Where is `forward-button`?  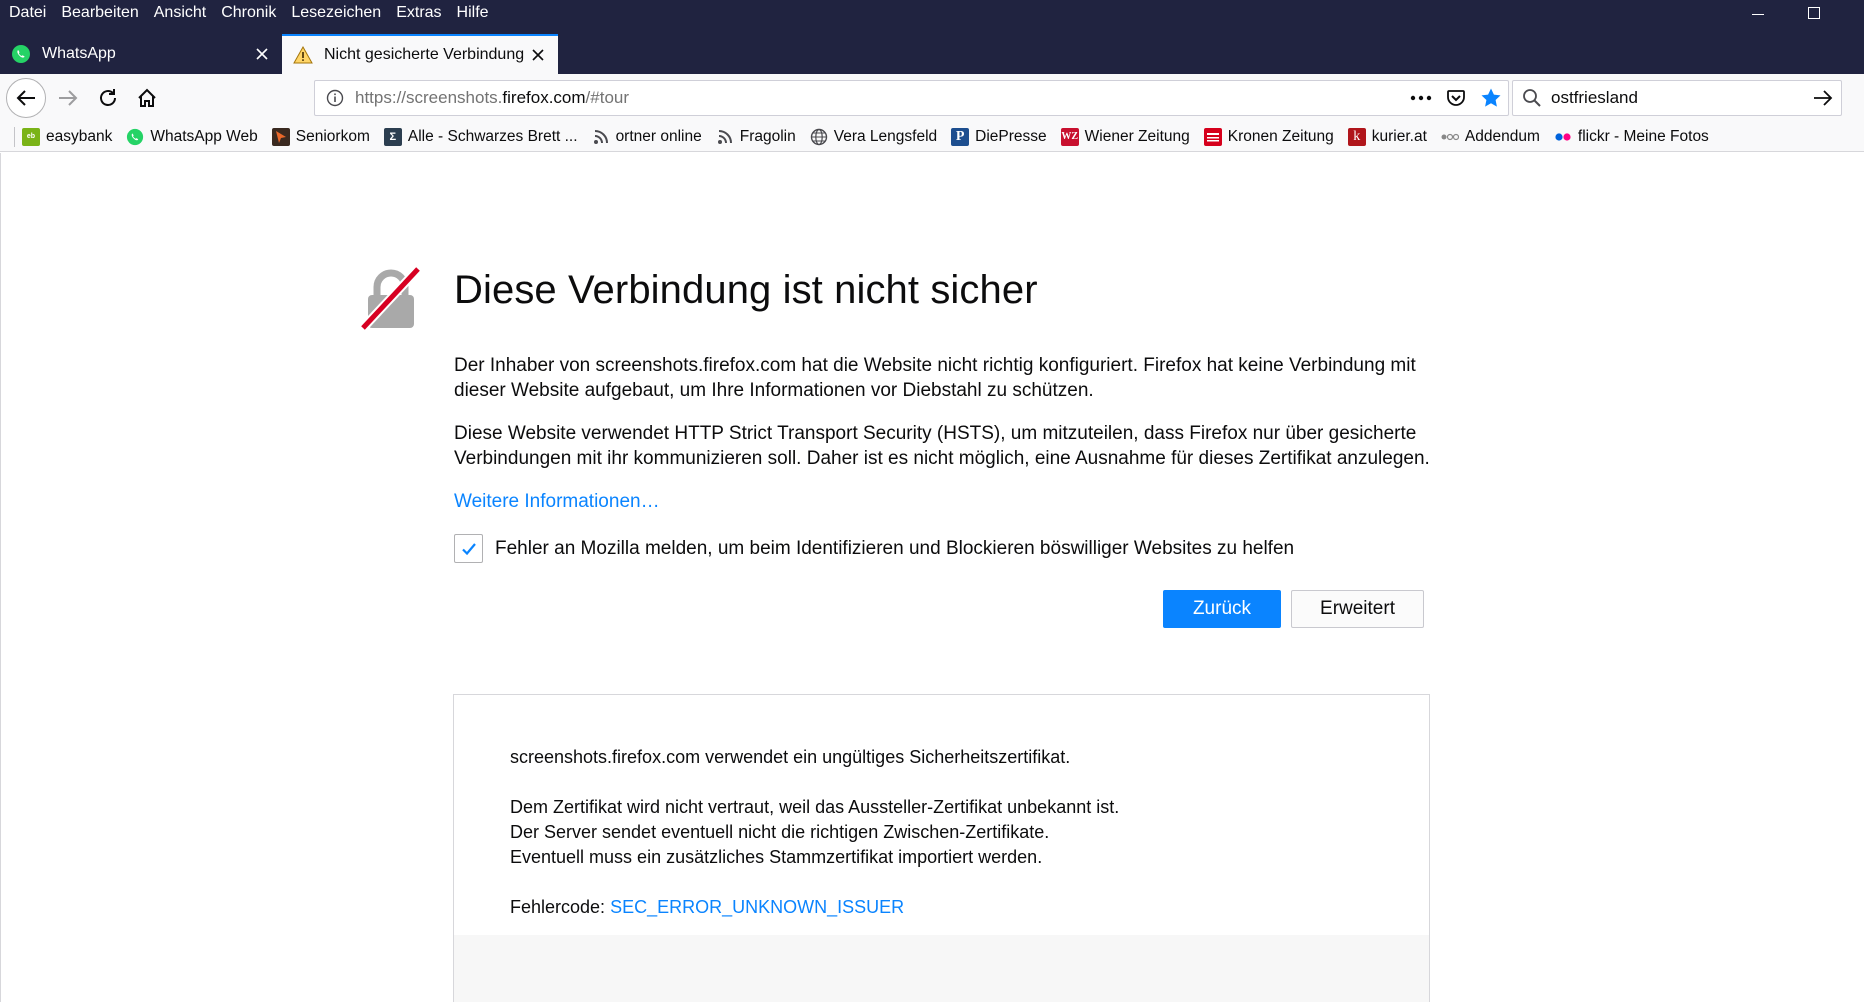
forward-button is located at coordinates (68, 98).